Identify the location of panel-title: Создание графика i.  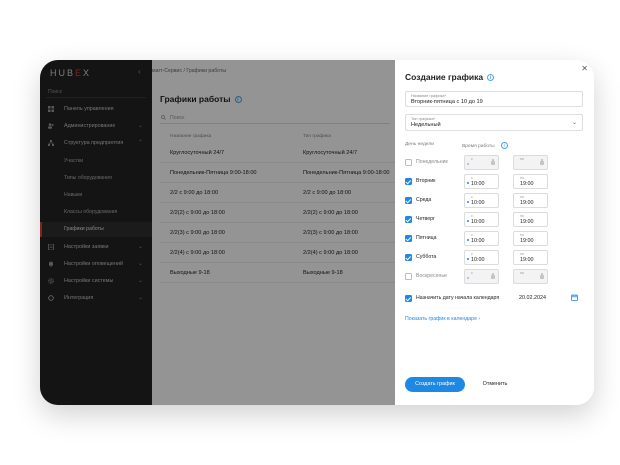
(450, 77).